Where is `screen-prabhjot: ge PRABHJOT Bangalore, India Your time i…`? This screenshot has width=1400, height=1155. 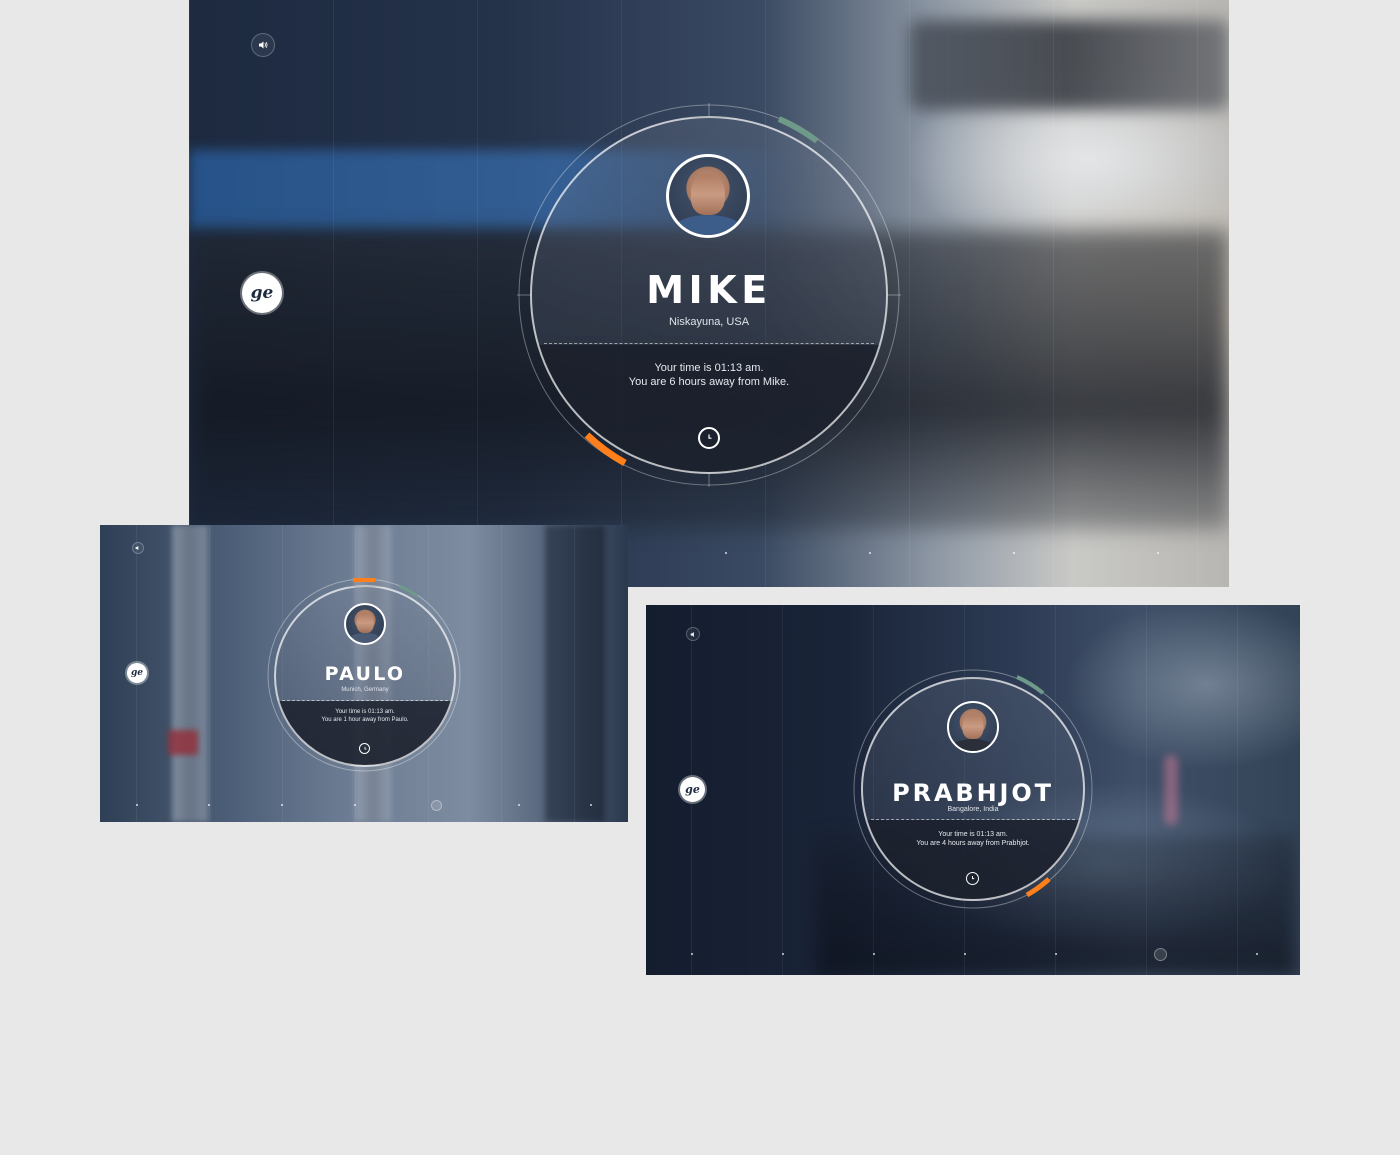
screen-prabhjot: ge PRABHJOT Bangalore, India Your time i… is located at coordinates (973, 790).